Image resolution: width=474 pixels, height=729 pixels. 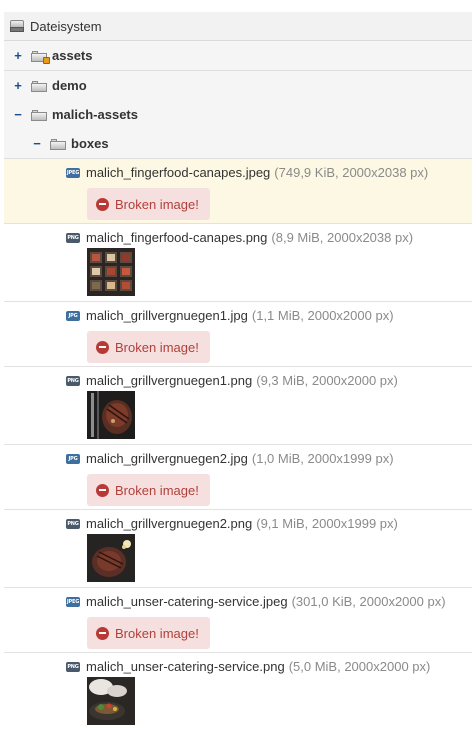 I want to click on file-name: malich_grillvergnuegen2.jpg, so click(x=167, y=458).